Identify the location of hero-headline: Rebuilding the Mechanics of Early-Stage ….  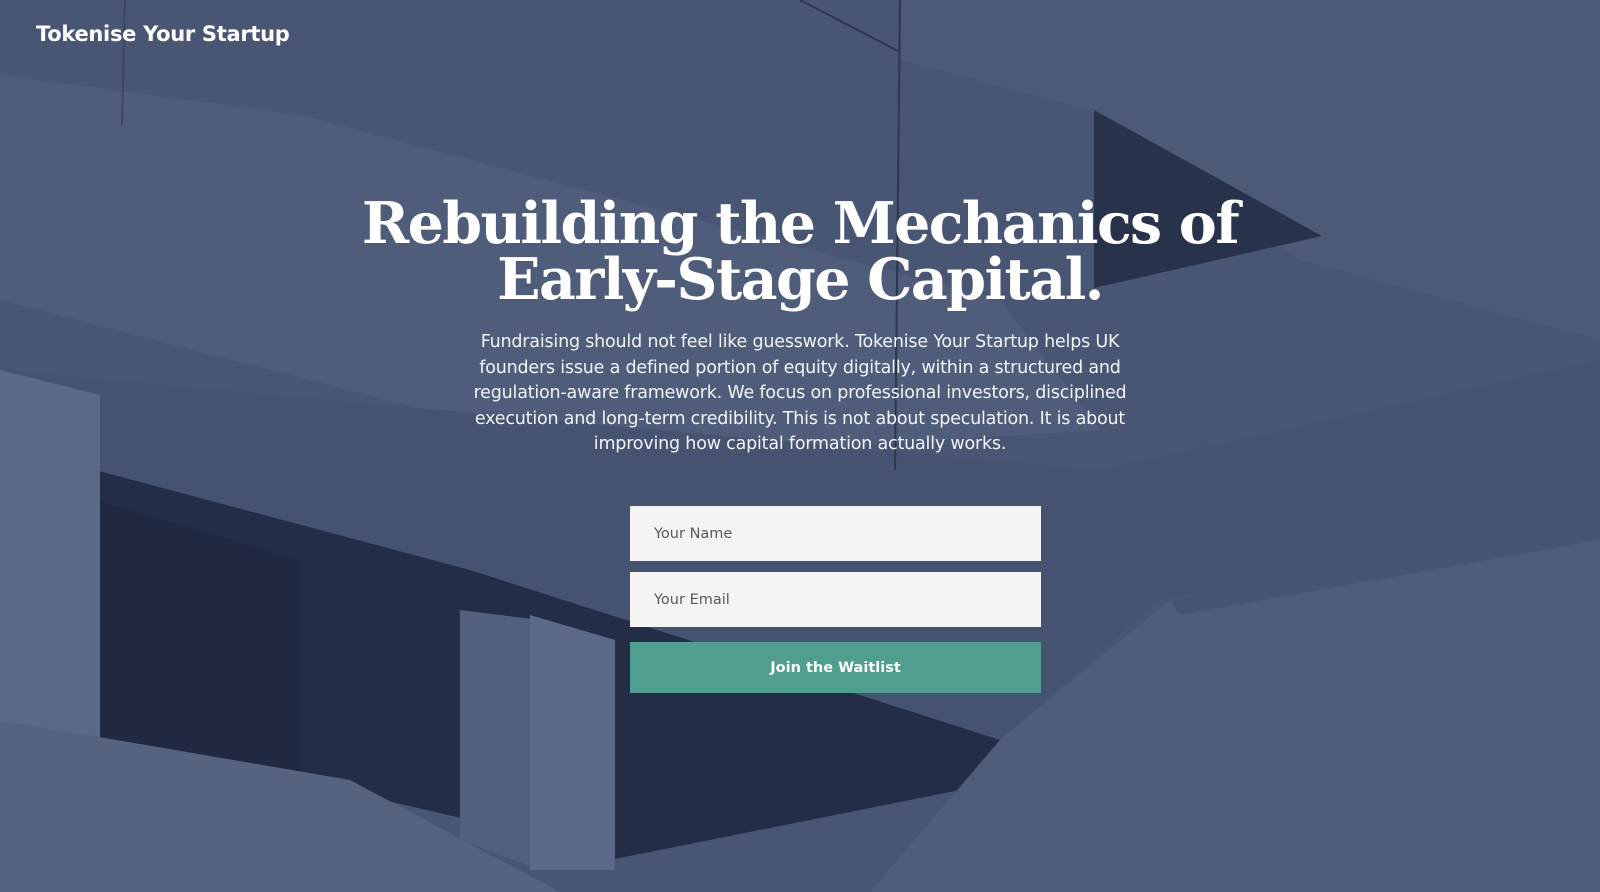
(800, 251).